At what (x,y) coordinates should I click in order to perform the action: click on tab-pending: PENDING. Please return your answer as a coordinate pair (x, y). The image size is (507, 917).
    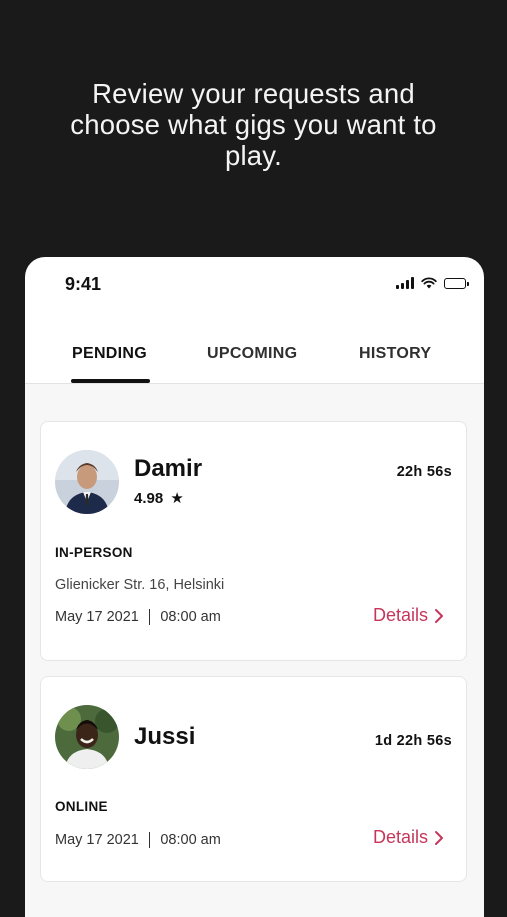
    Looking at the image, I should click on (109, 354).